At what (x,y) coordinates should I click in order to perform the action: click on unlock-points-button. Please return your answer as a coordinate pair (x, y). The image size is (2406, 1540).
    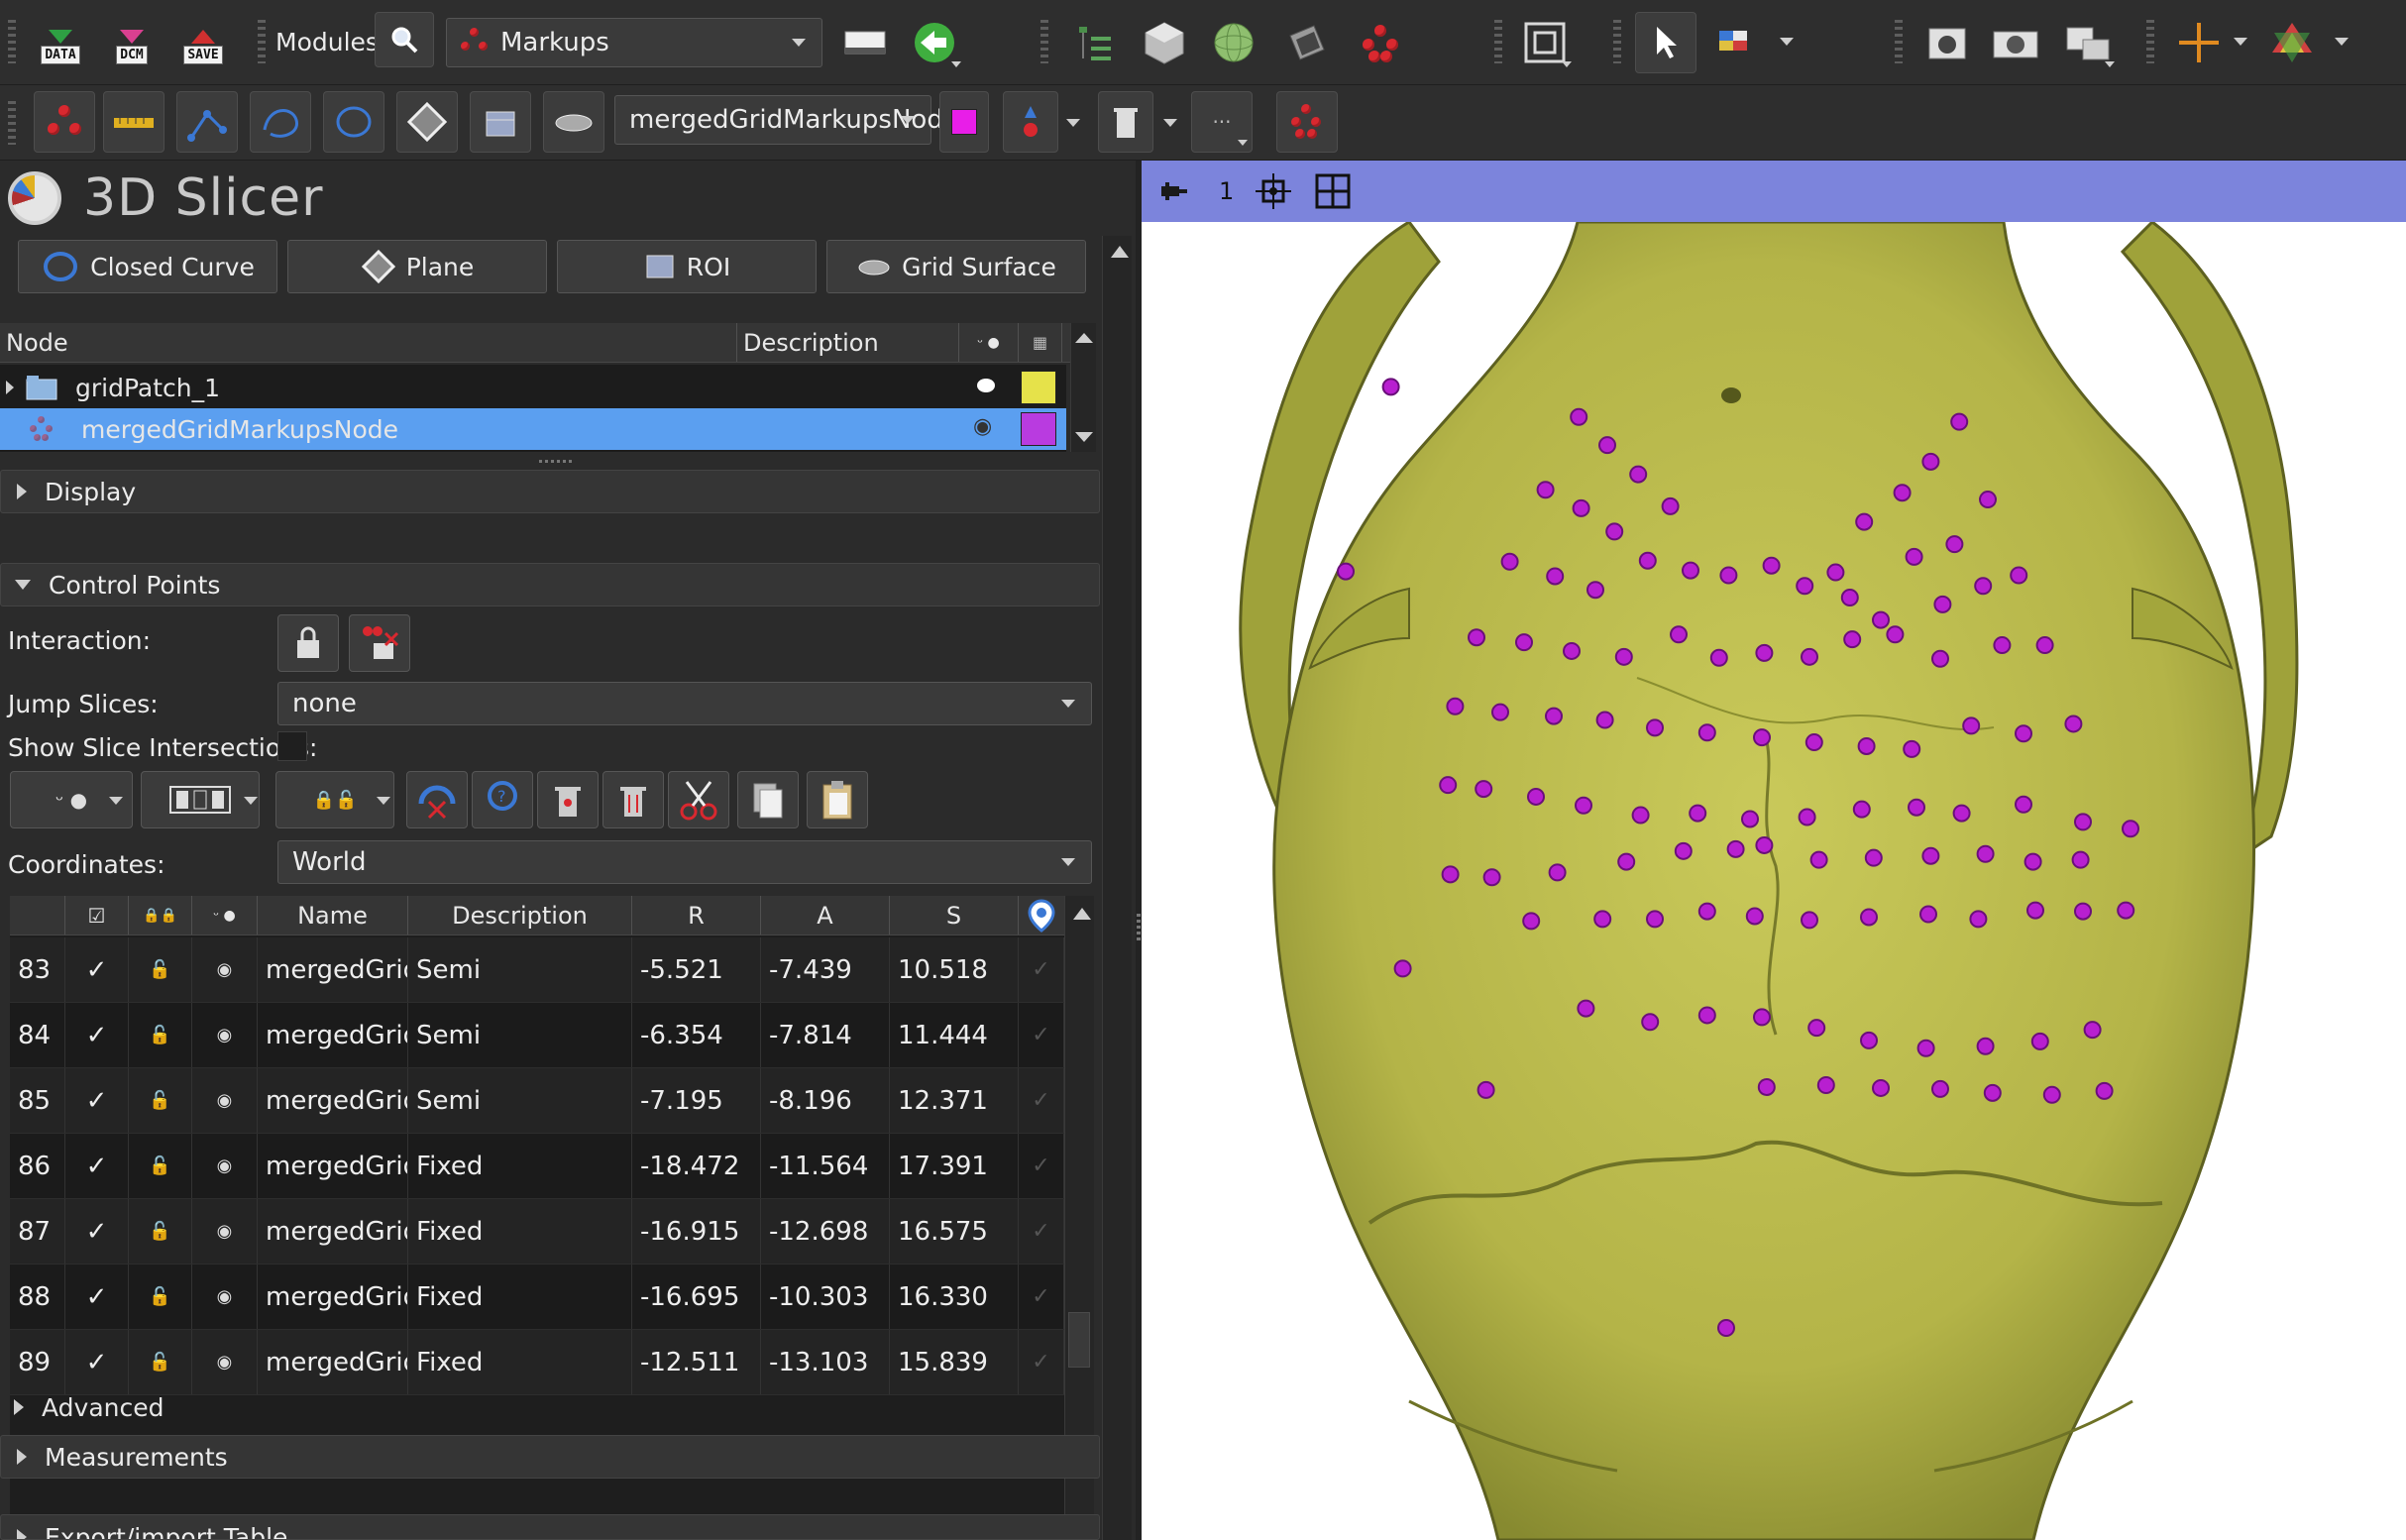
    Looking at the image, I should click on (379, 643).